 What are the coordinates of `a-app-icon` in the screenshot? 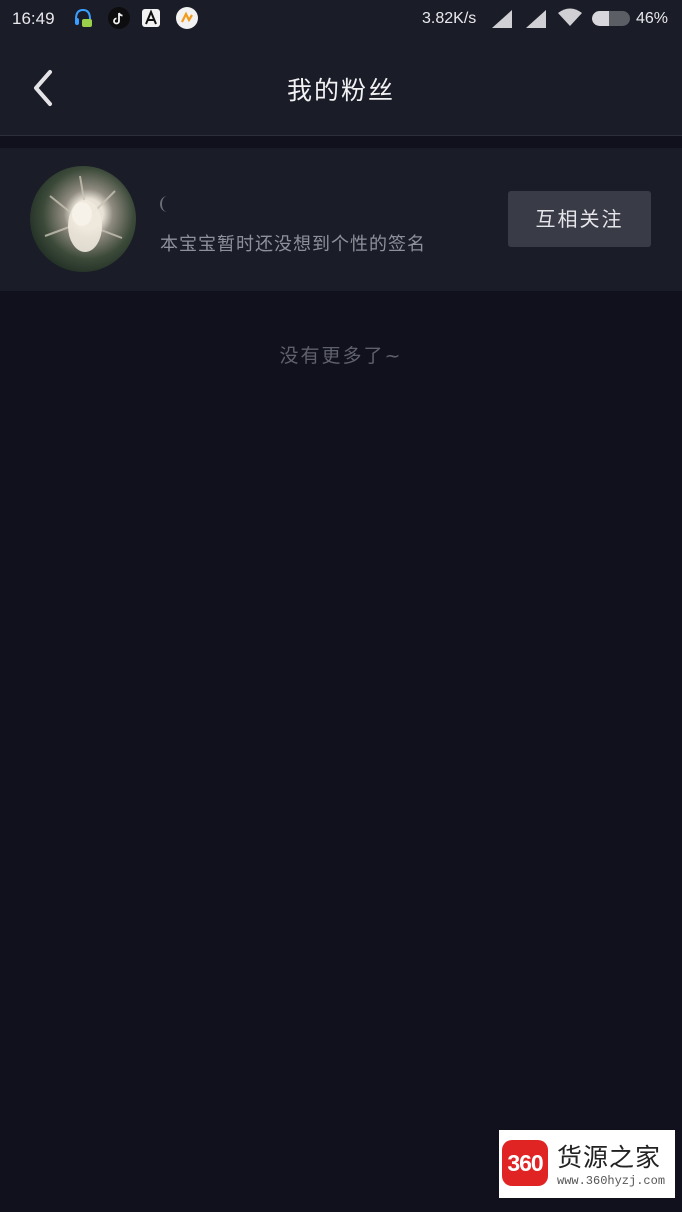 It's located at (151, 18).